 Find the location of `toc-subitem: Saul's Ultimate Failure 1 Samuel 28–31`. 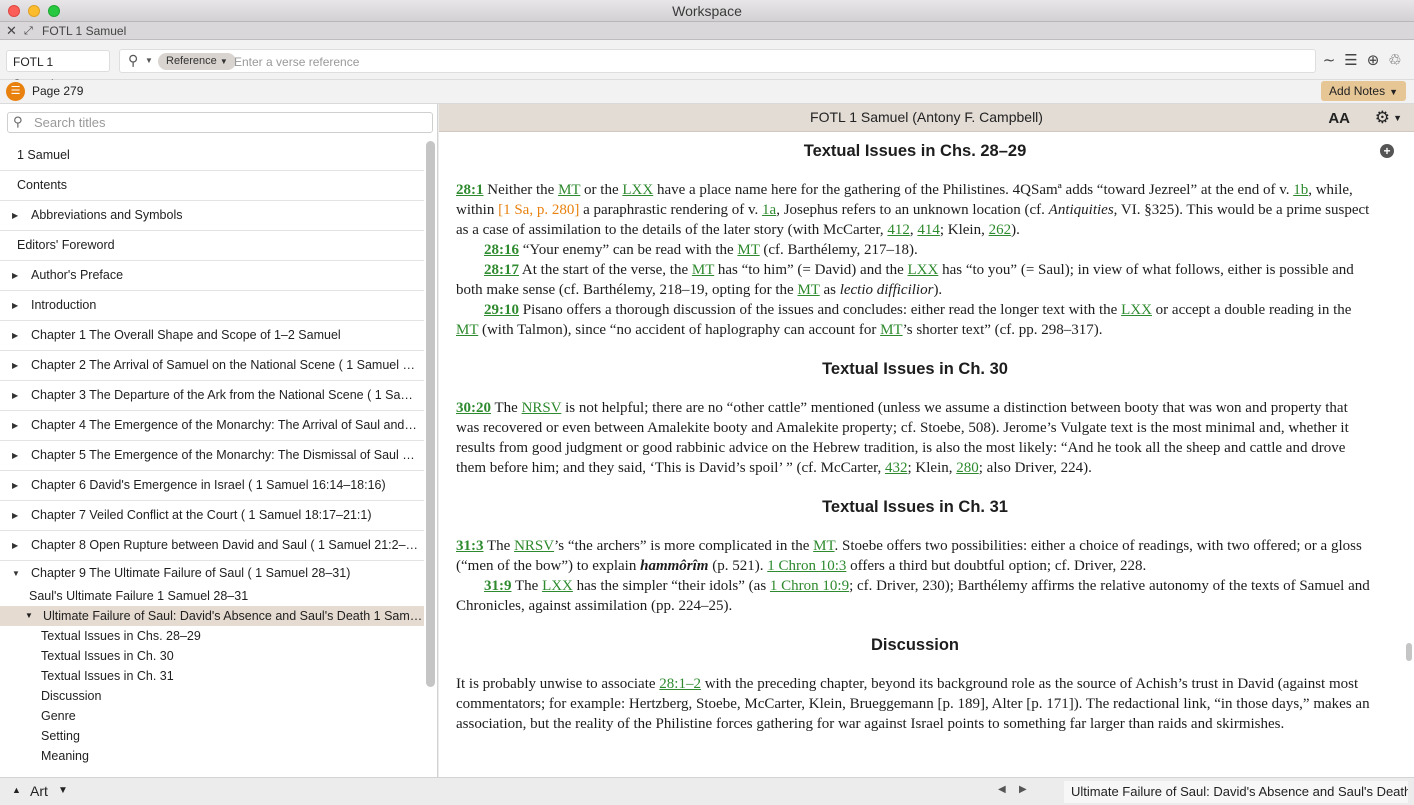

toc-subitem: Saul's Ultimate Failure 1 Samuel 28–31 is located at coordinates (212, 596).